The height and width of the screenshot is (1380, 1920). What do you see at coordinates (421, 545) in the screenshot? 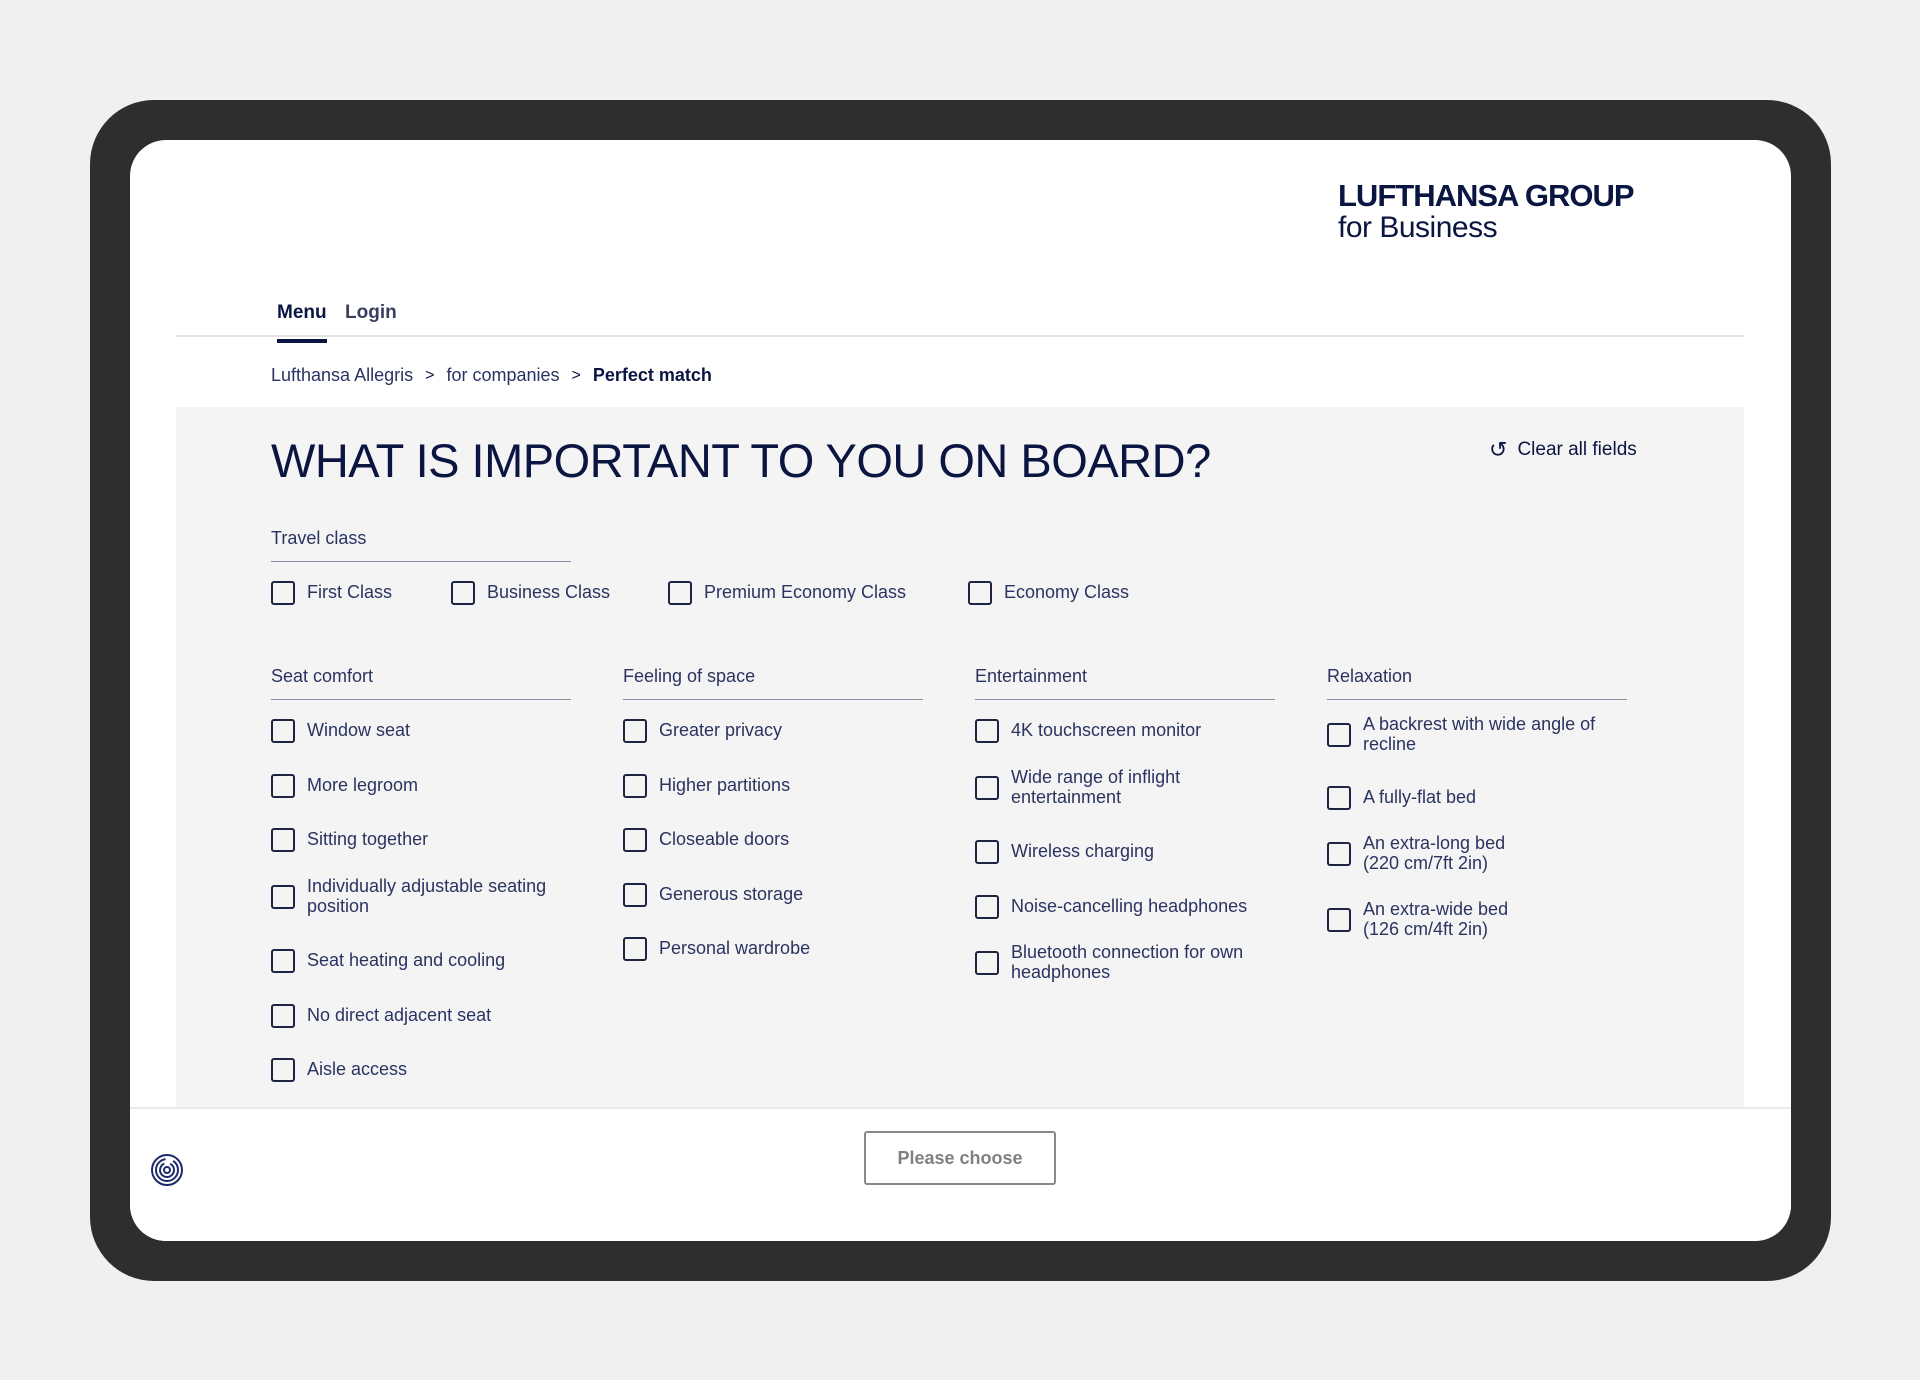
I see `travel-class-label: Travel class` at bounding box center [421, 545].